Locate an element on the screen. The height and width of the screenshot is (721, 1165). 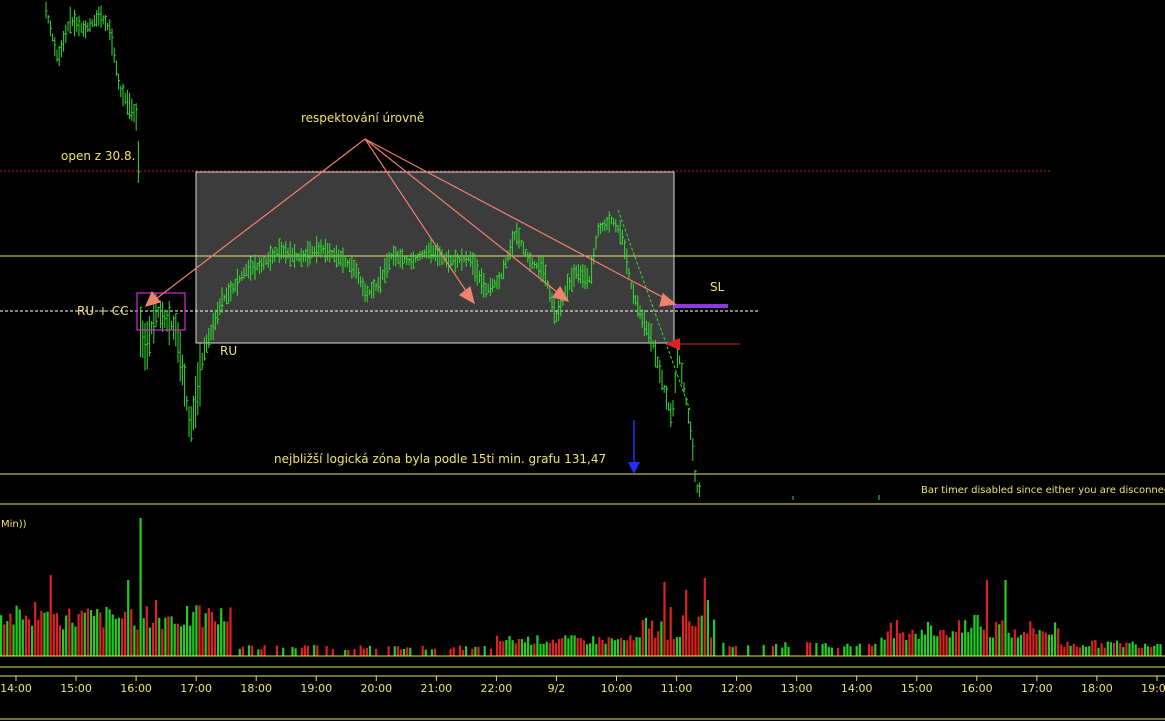
time-tick-label: 14:00 is located at coordinates (857, 688).